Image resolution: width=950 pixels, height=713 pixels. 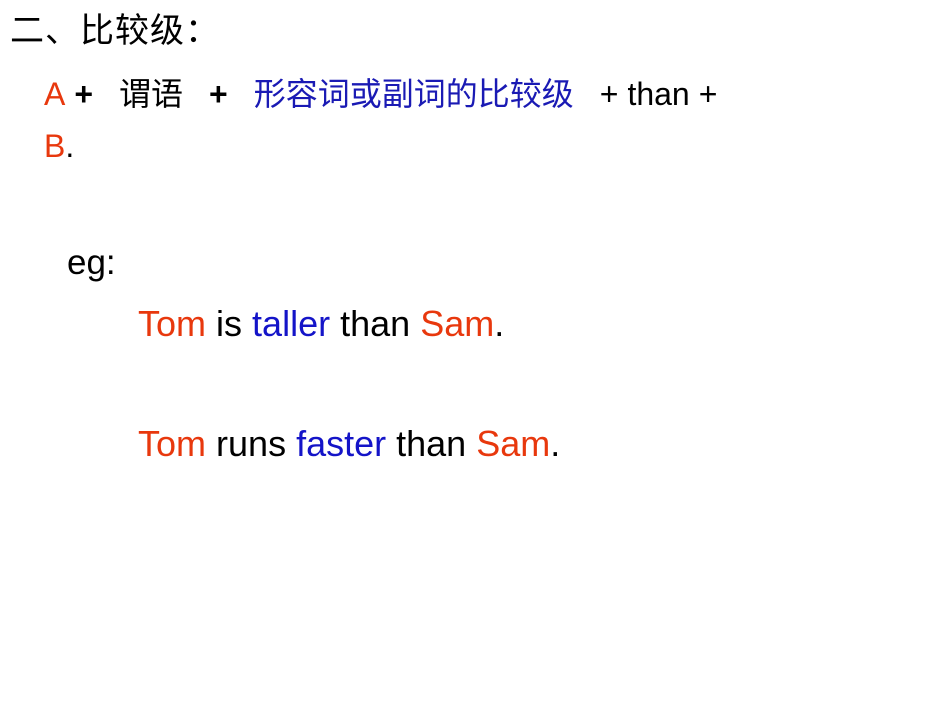 What do you see at coordinates (172, 323) in the screenshot?
I see `example-1-subject: Tom` at bounding box center [172, 323].